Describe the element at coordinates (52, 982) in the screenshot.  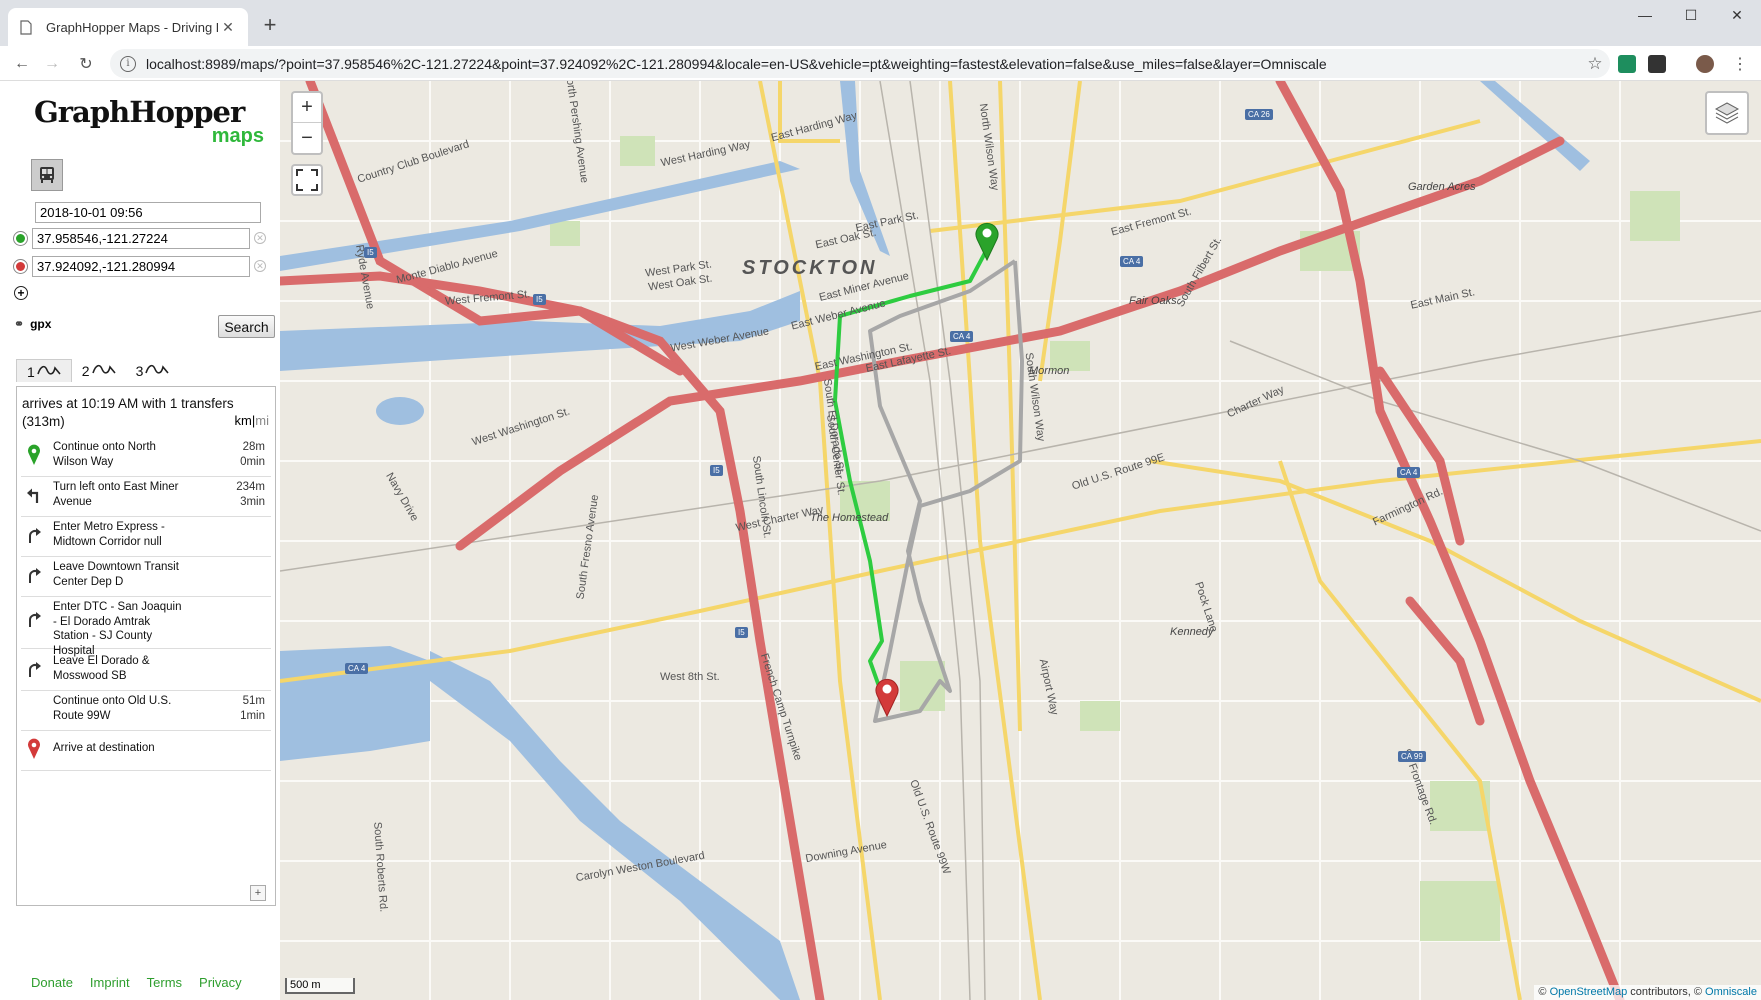
I see `donate-link: Donate` at that location.